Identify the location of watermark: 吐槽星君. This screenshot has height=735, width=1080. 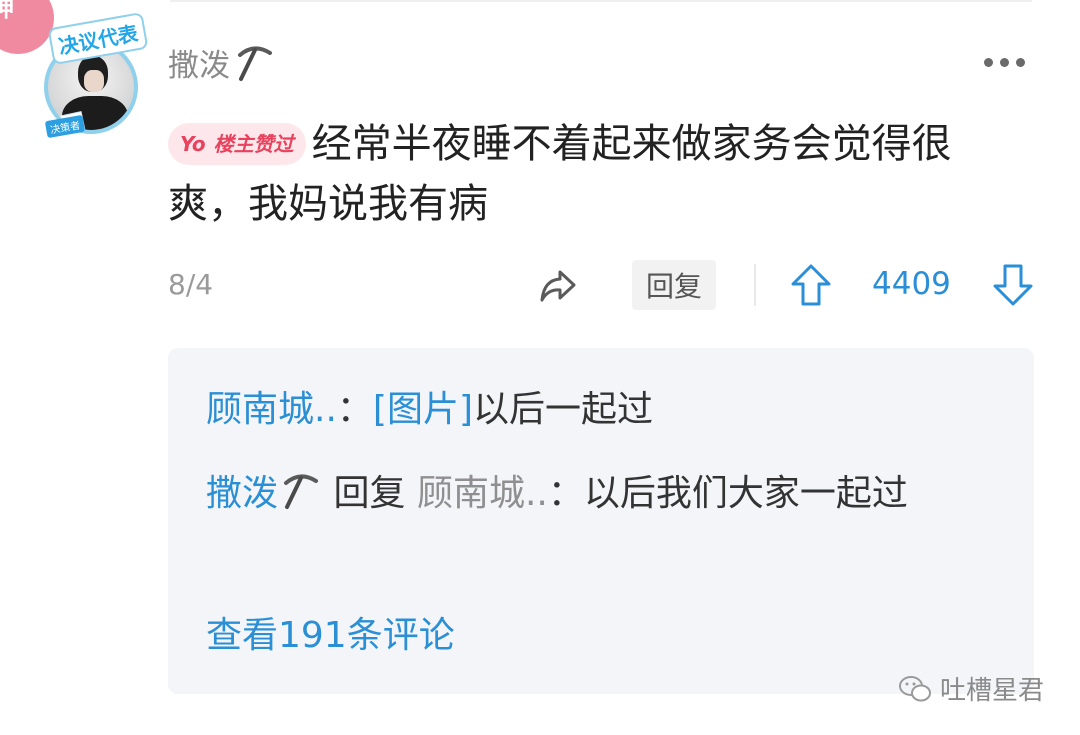
(971, 688).